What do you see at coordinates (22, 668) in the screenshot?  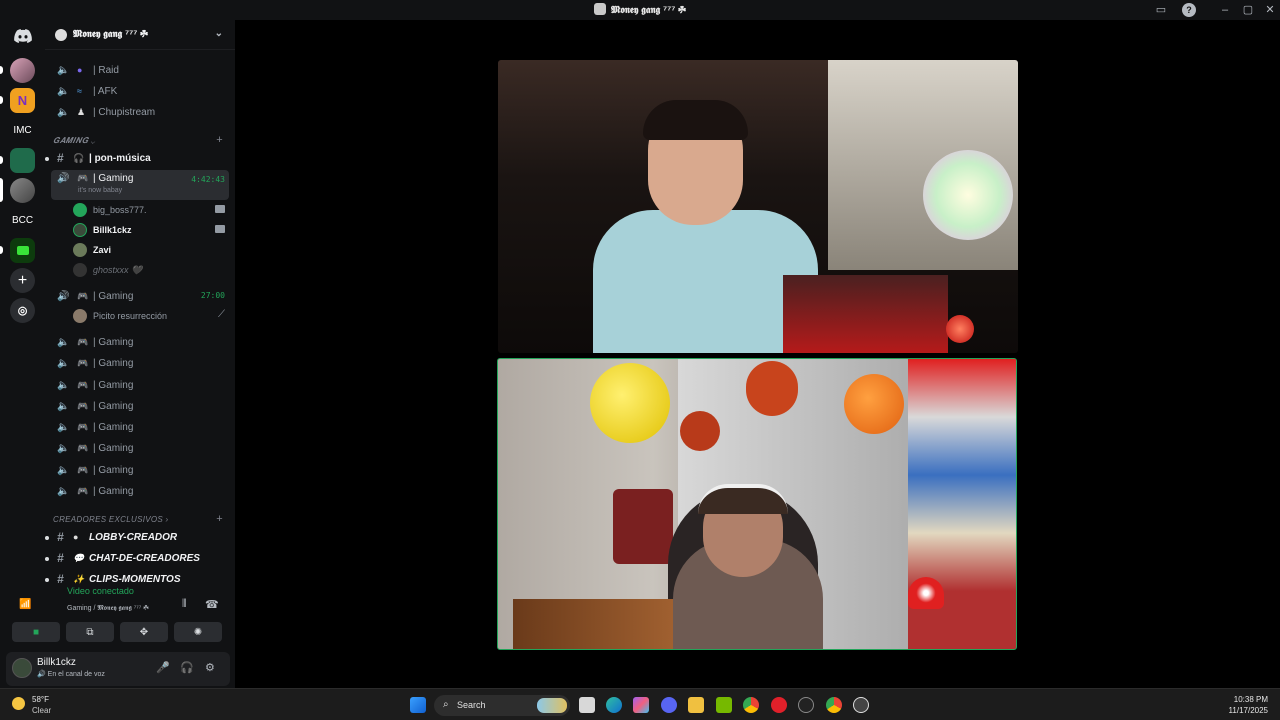 I see `avatar` at bounding box center [22, 668].